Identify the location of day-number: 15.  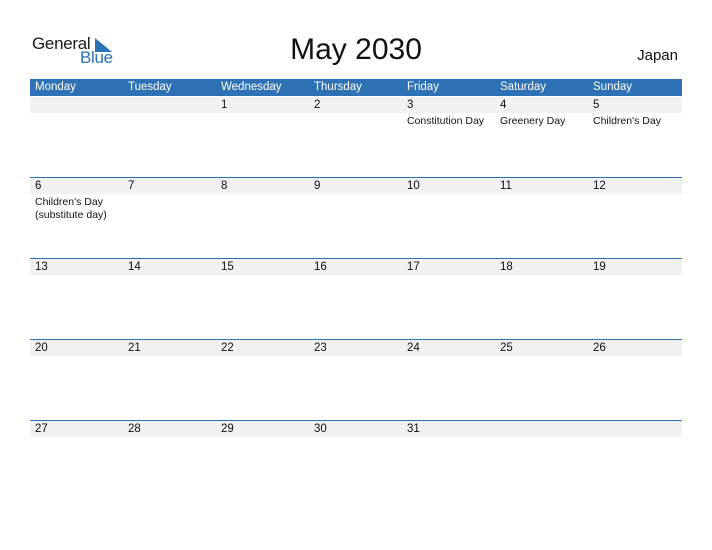
(227, 267).